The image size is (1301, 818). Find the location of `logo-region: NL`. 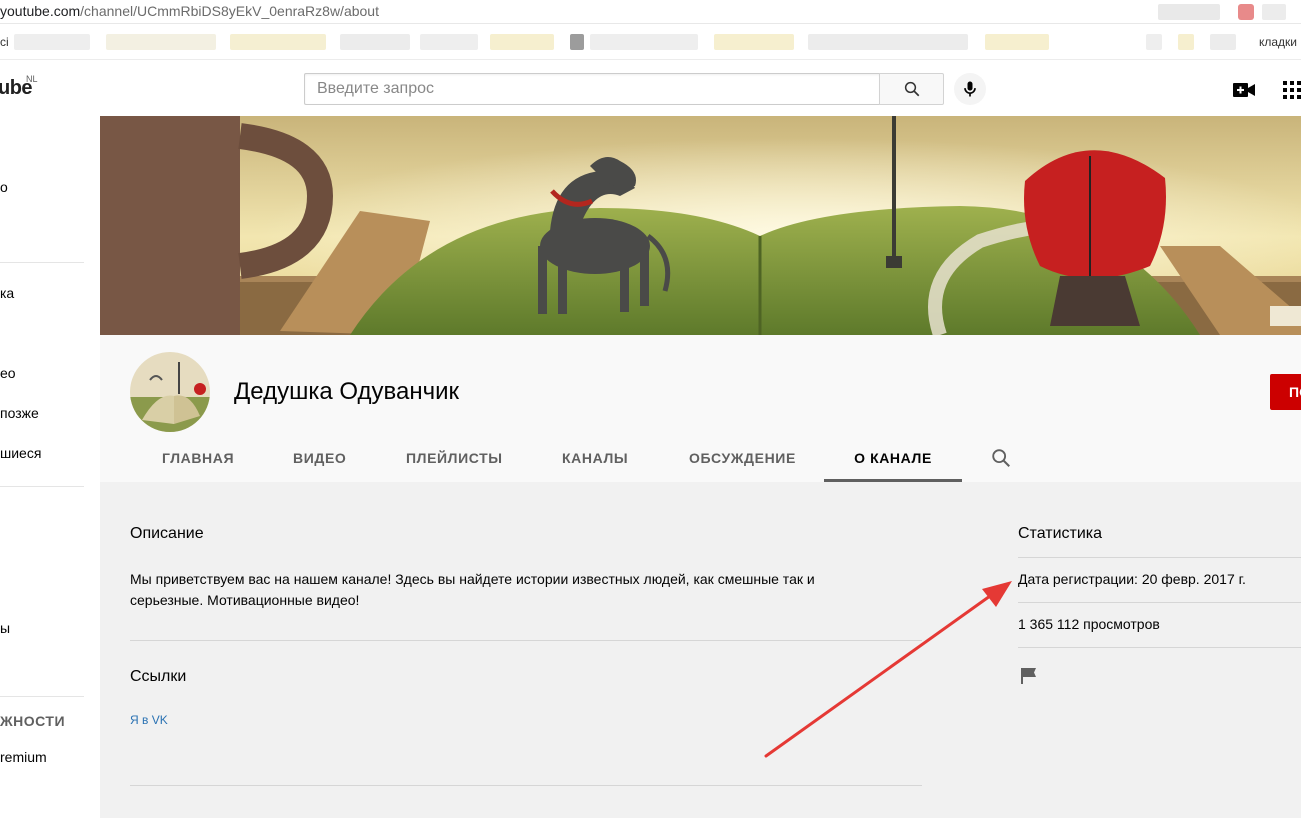

logo-region: NL is located at coordinates (32, 79).